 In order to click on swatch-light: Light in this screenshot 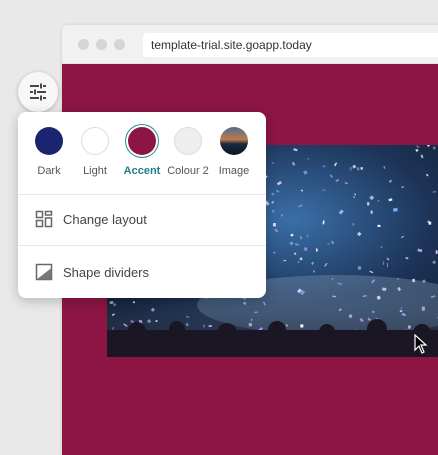, I will do `click(95, 151)`.